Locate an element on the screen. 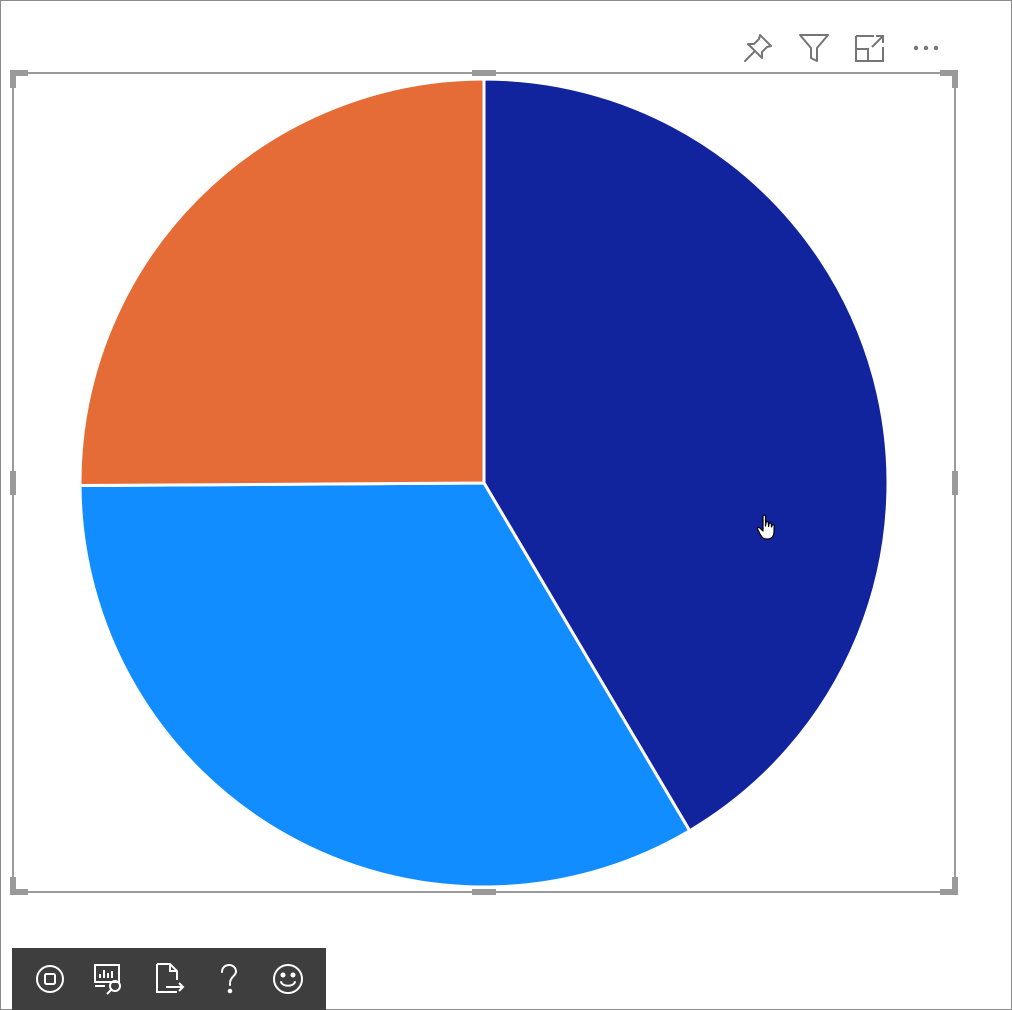  export-icon is located at coordinates (169, 979).